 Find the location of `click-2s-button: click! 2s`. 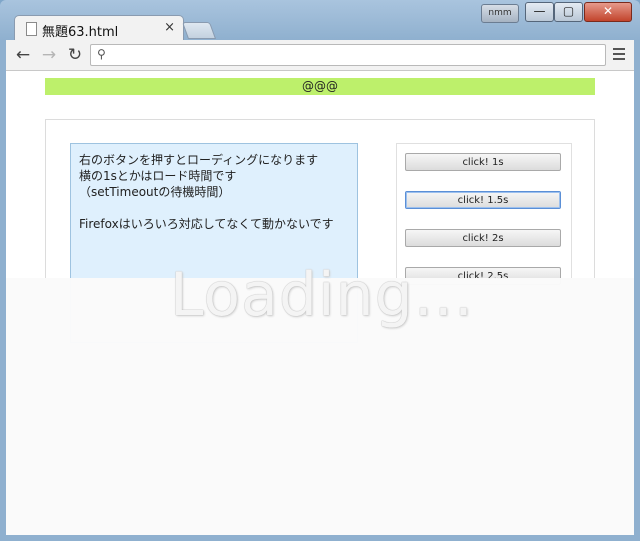

click-2s-button: click! 2s is located at coordinates (483, 238).